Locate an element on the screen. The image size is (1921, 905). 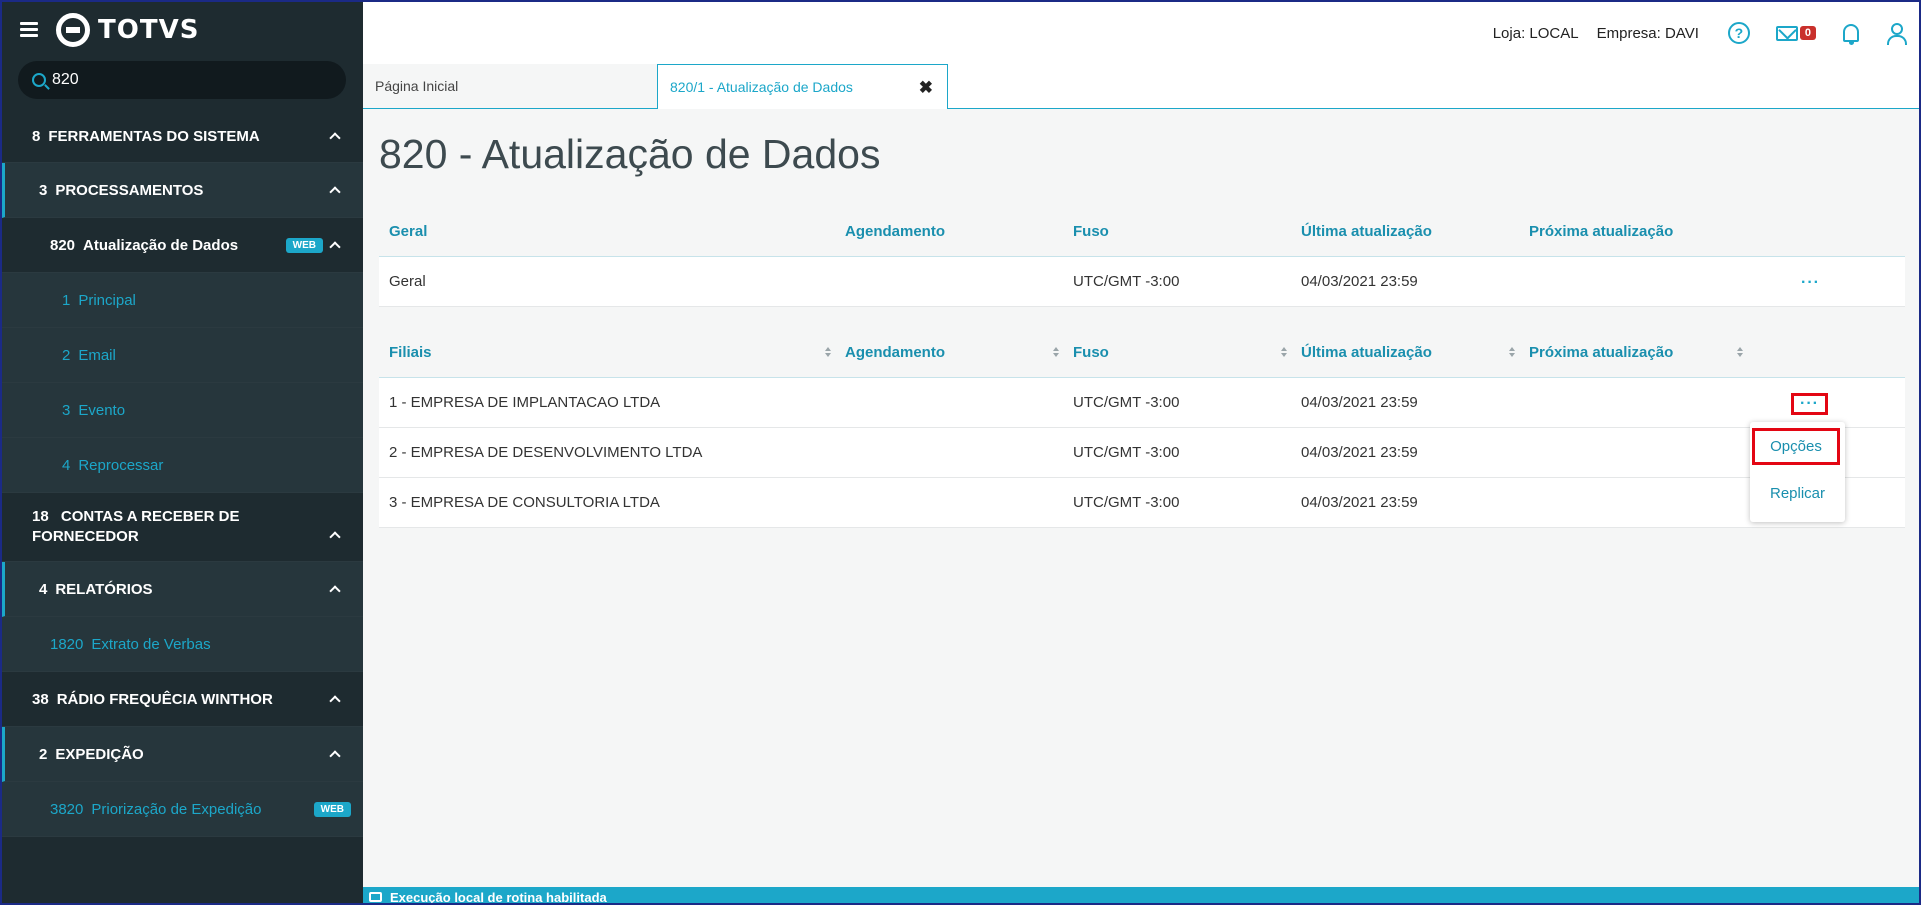
mail-count-badge: 0 is located at coordinates (1807, 33).